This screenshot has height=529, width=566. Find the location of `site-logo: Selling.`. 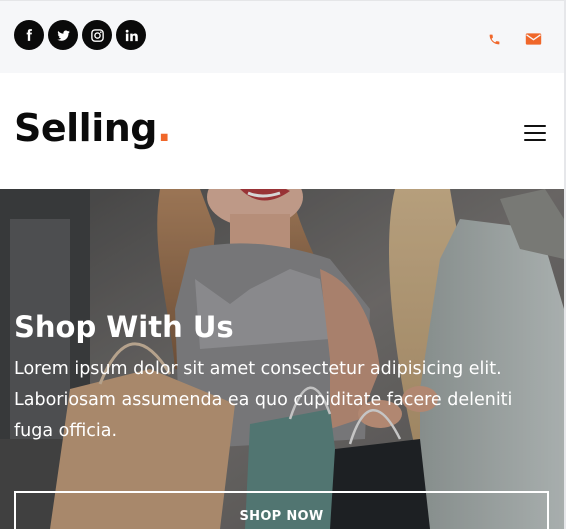

site-logo: Selling. is located at coordinates (92, 128).